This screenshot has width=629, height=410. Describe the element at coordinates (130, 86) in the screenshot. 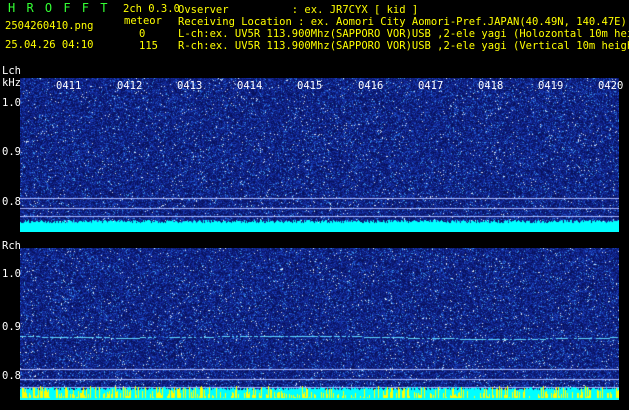

I see `time-tick-label: 0412` at that location.